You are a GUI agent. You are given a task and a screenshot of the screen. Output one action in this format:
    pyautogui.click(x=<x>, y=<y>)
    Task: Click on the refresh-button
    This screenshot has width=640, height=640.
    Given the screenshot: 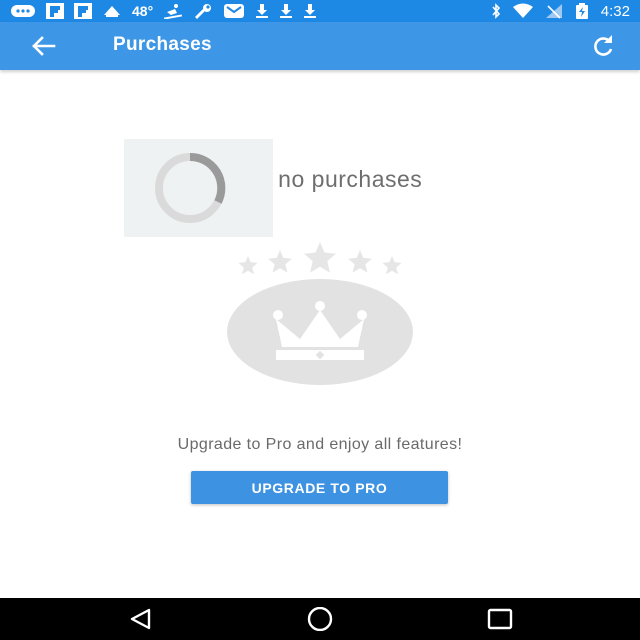 What is the action you would take?
    pyautogui.click(x=603, y=46)
    